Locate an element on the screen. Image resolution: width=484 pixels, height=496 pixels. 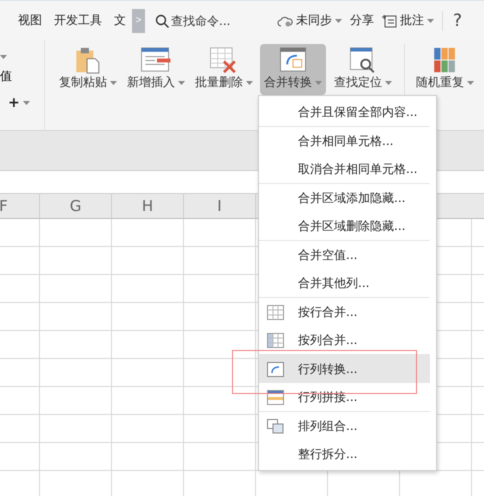
ribbon-button: 批量删除 is located at coordinates (224, 69).